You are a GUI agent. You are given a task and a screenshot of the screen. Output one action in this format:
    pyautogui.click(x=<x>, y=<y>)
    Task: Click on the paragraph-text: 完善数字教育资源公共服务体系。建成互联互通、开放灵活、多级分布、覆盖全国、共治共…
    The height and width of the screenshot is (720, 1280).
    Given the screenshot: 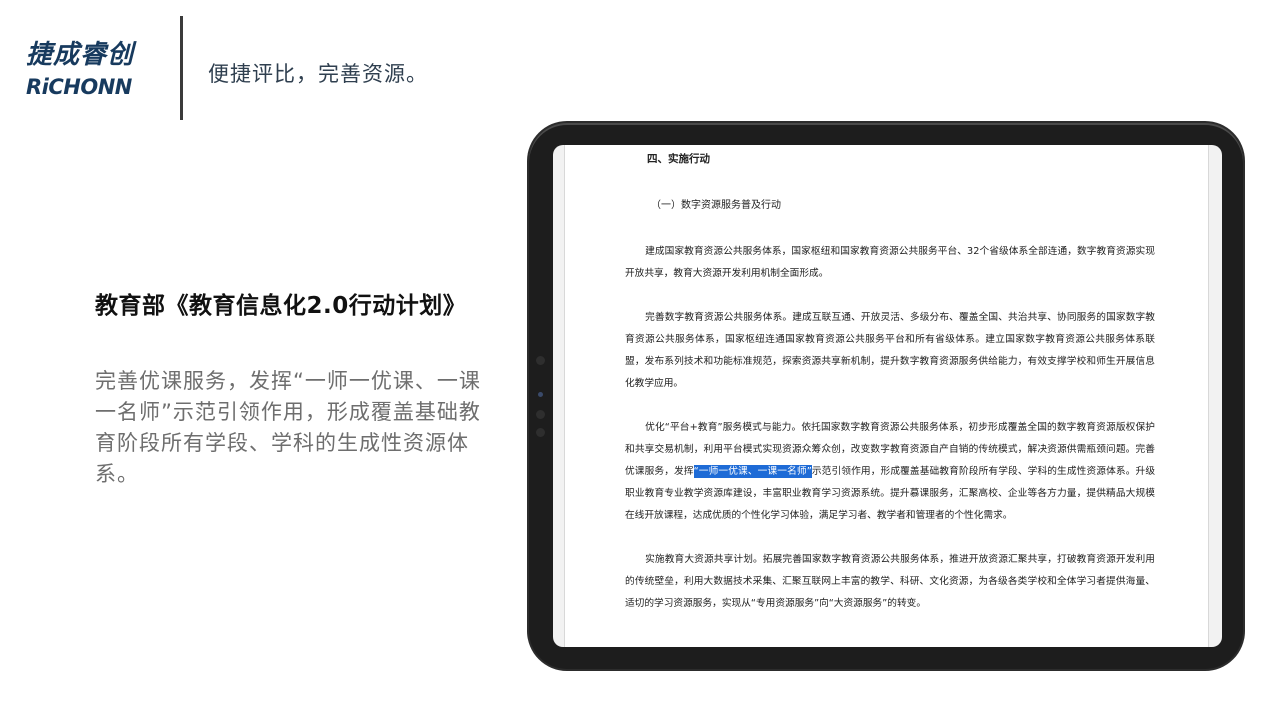 What is the action you would take?
    pyautogui.click(x=890, y=350)
    